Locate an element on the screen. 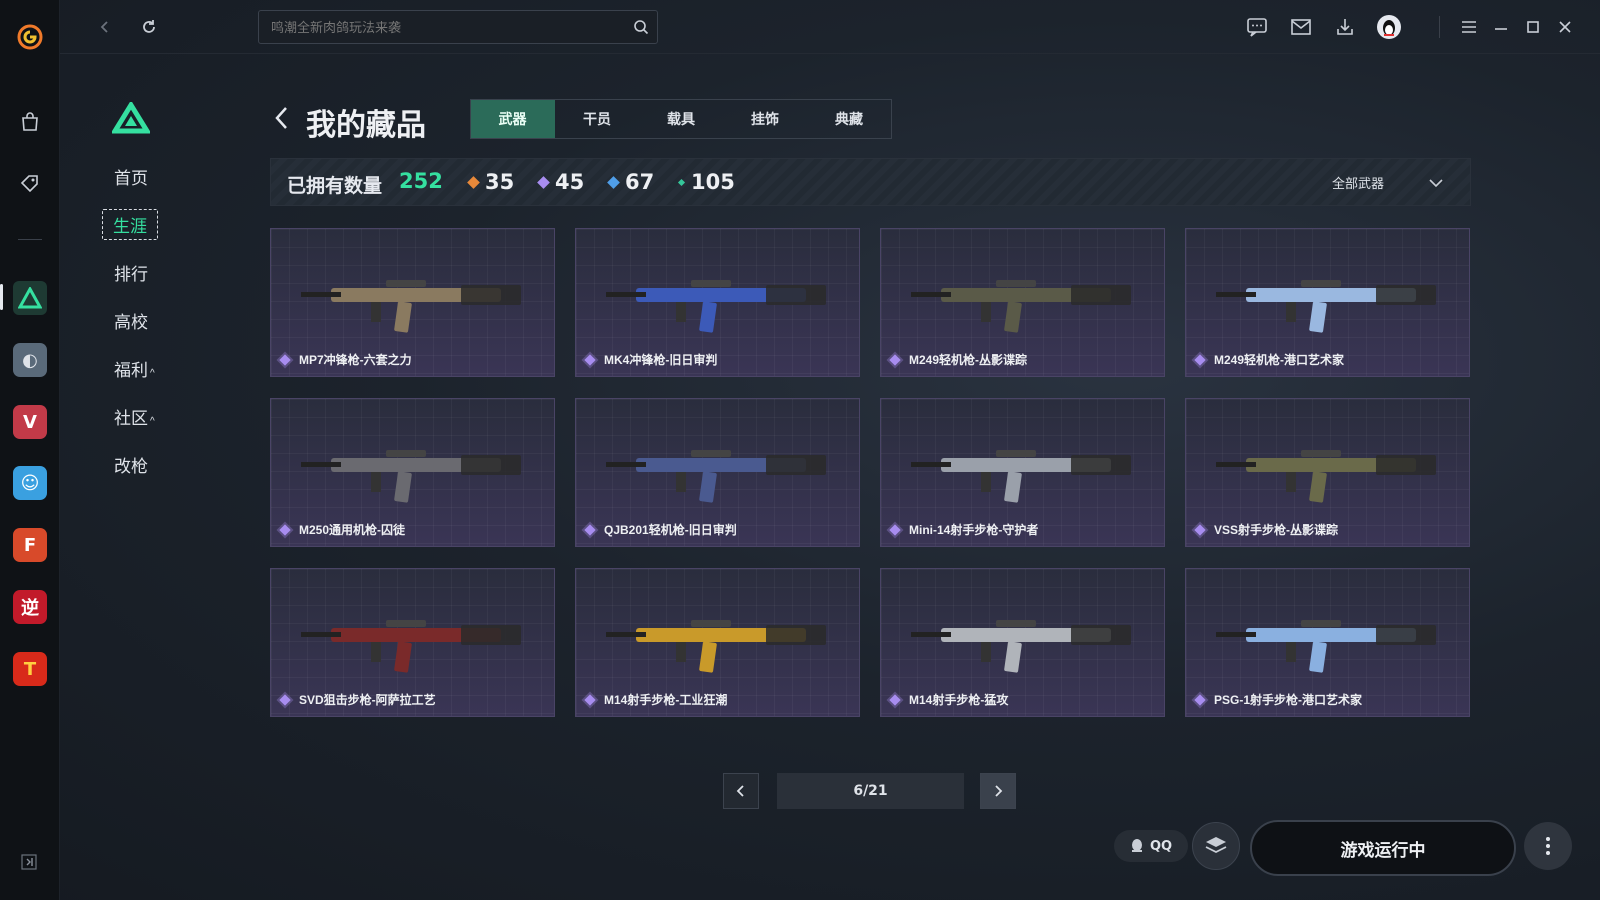  left-rail: ◐ V ☺ F 逆 T is located at coordinates (30, 450).